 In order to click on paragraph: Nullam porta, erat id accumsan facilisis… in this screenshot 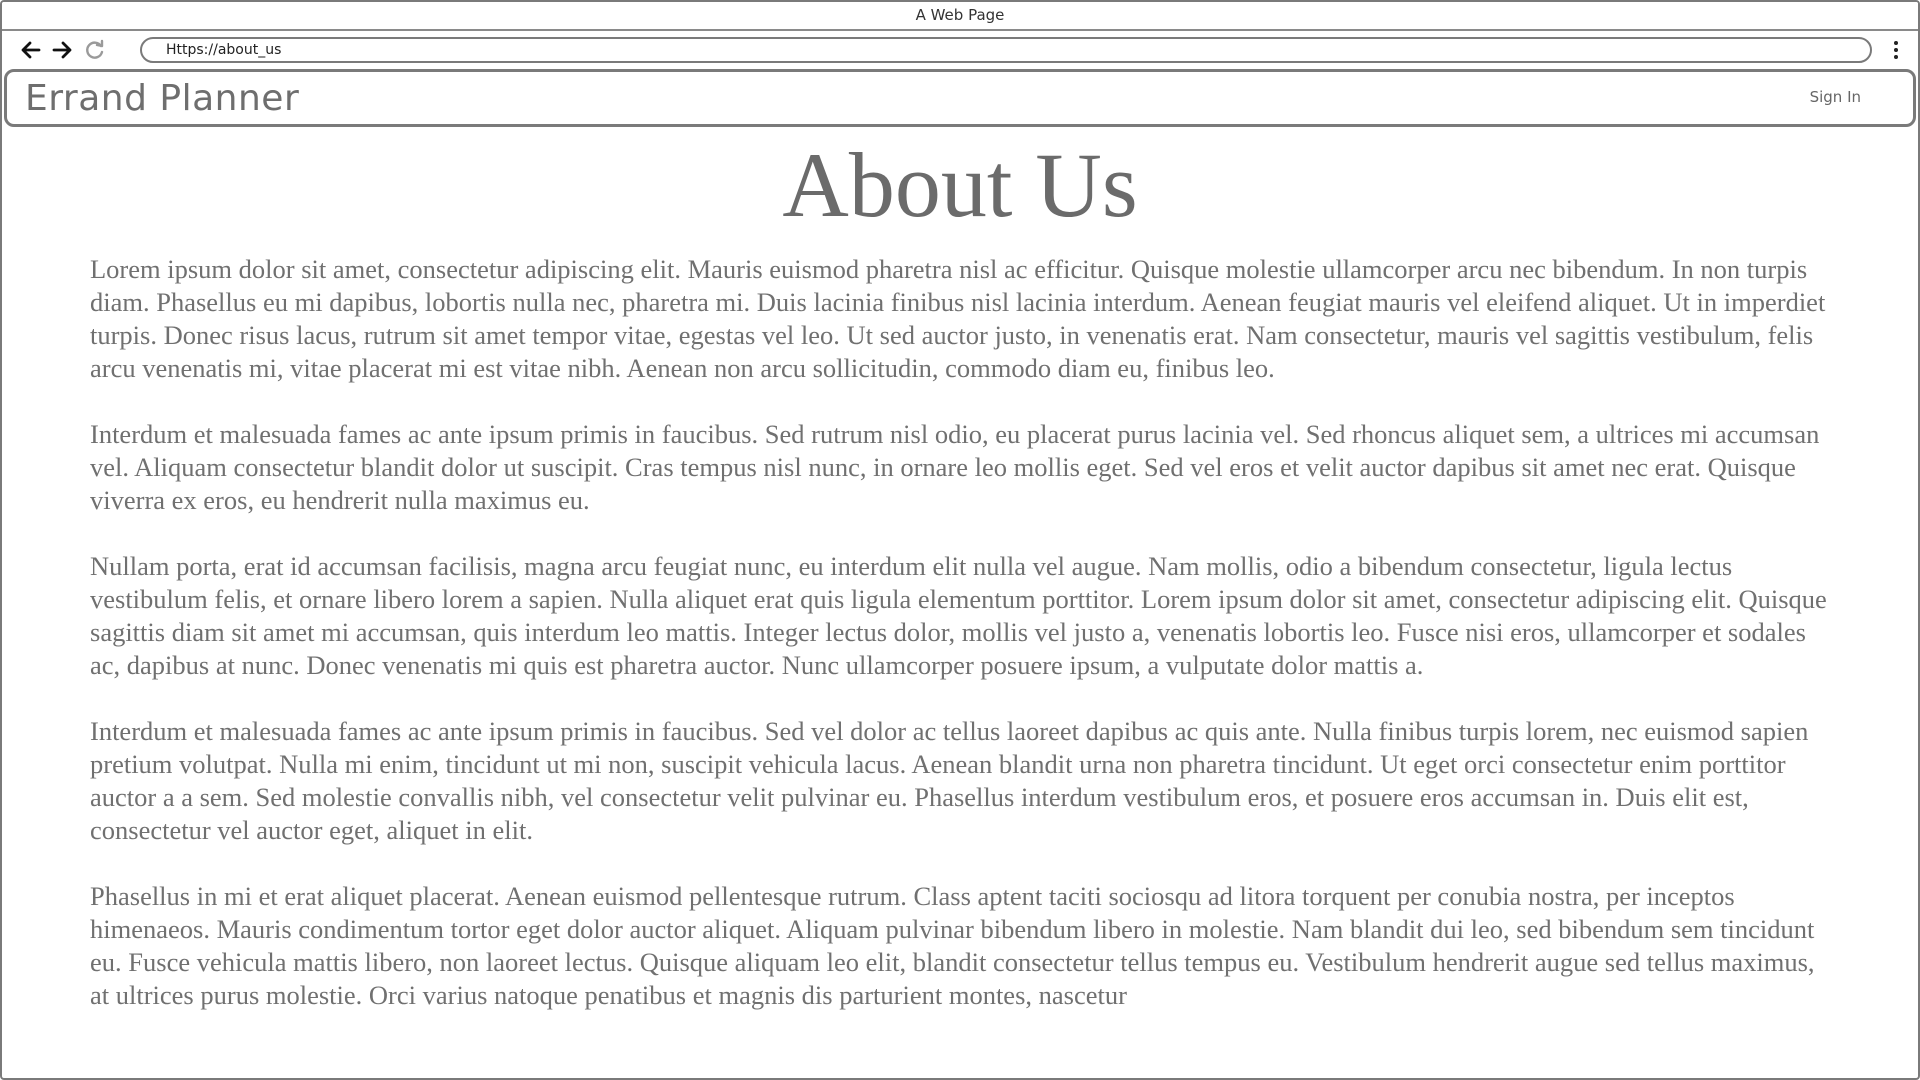, I will do `click(958, 615)`.